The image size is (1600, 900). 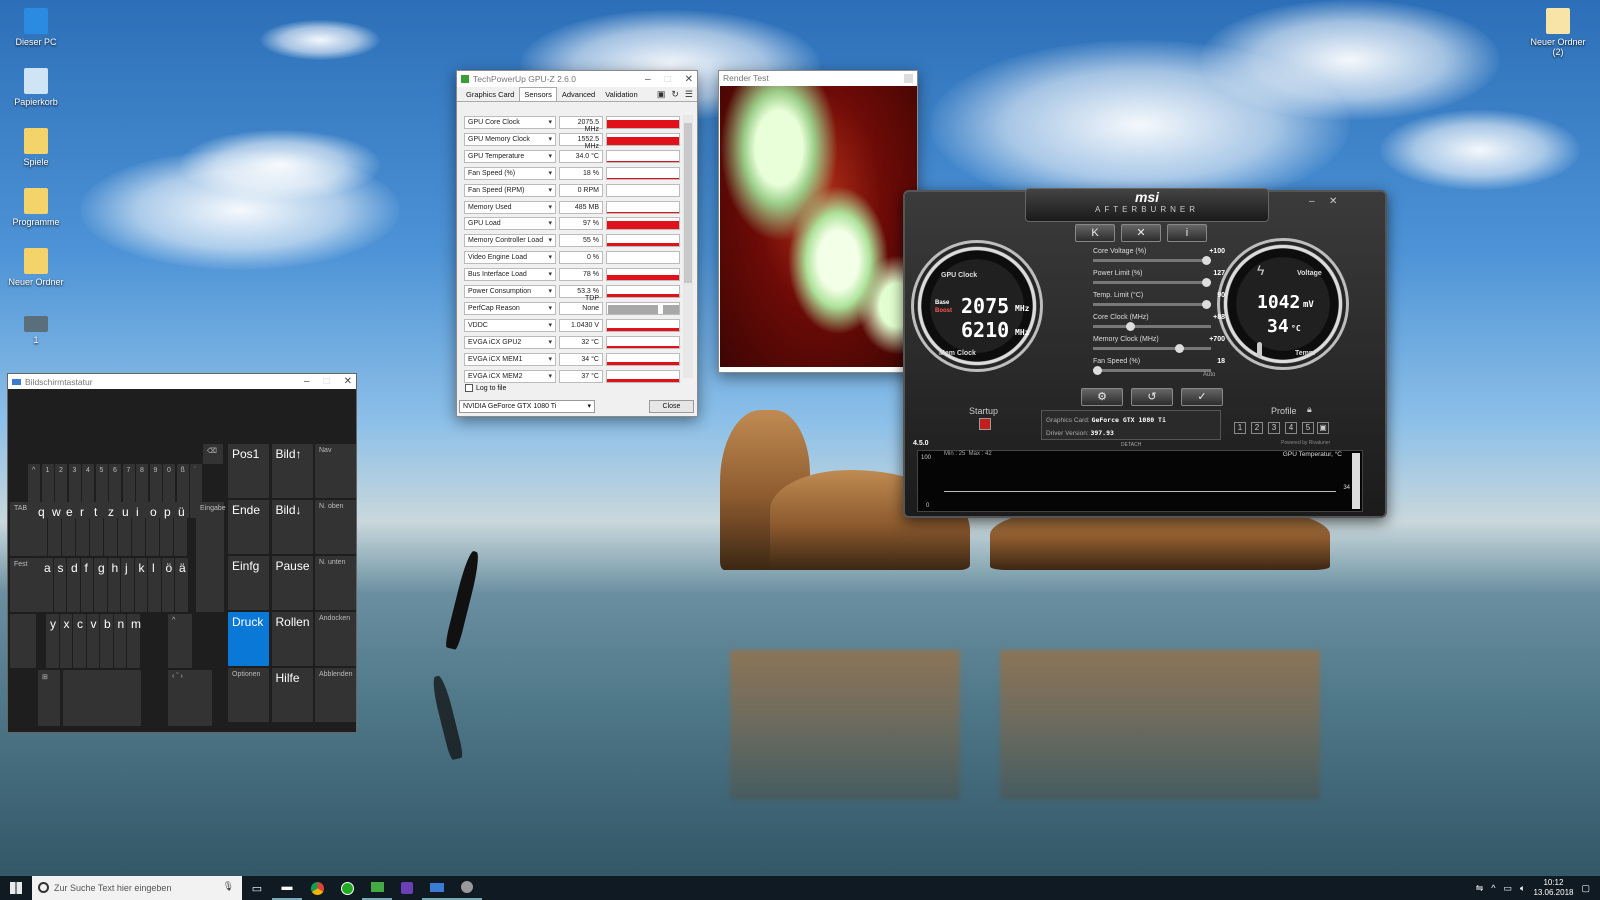 What do you see at coordinates (510, 122) in the screenshot?
I see `sensor-name: GPU Core Clock` at bounding box center [510, 122].